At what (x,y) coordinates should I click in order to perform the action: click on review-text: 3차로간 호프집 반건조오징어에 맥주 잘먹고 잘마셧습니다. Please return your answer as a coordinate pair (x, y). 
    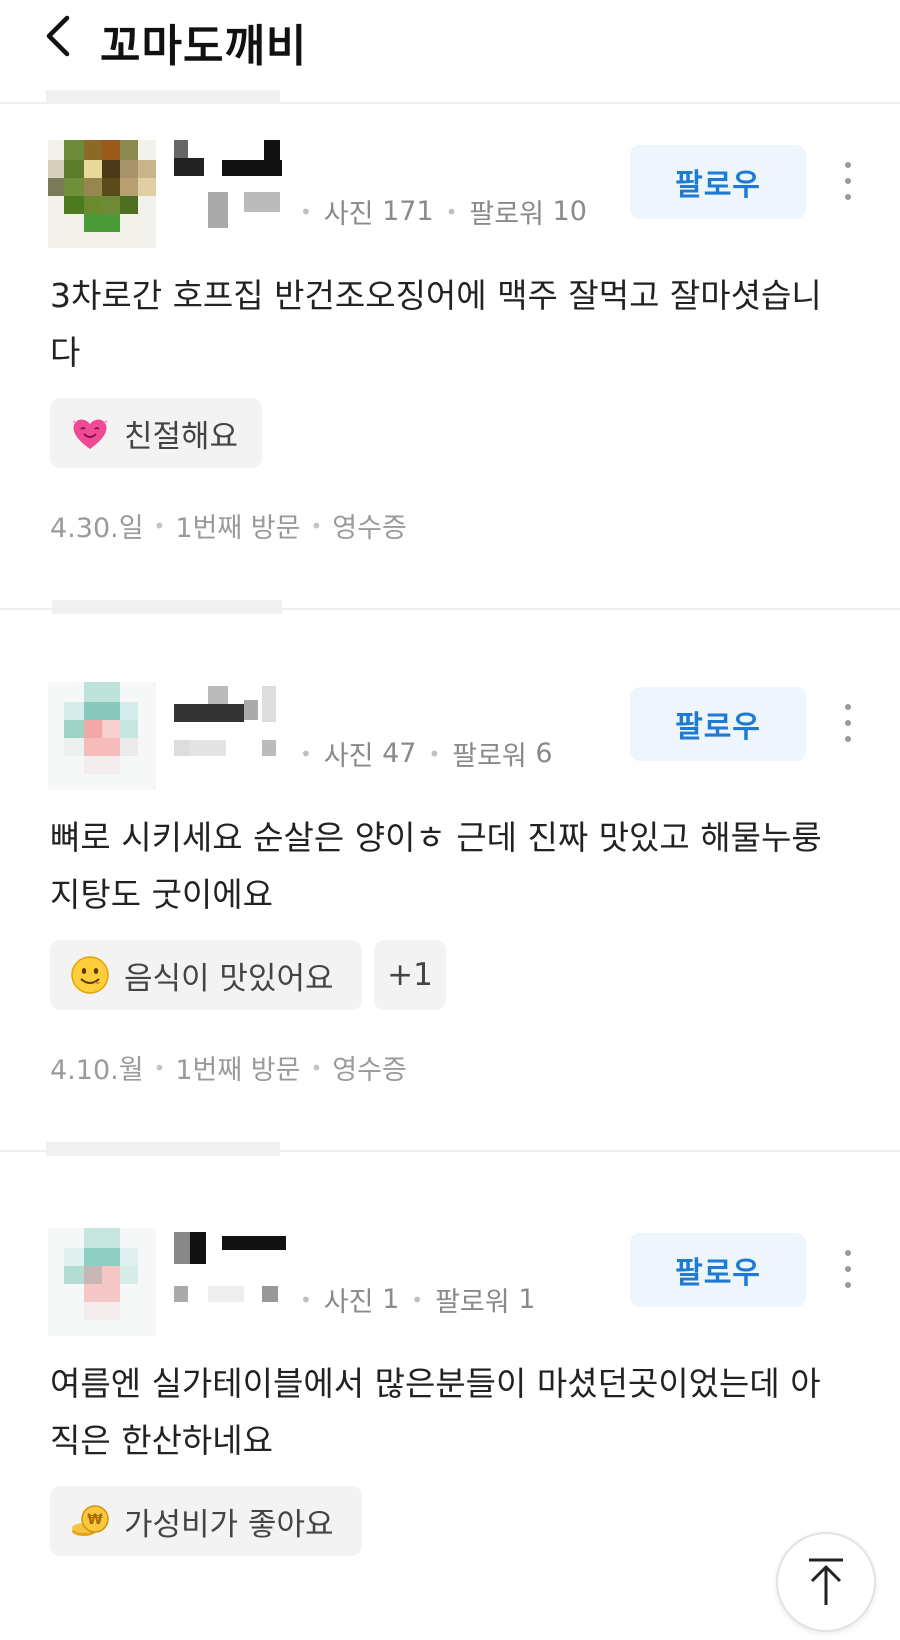
    Looking at the image, I should click on (436, 324).